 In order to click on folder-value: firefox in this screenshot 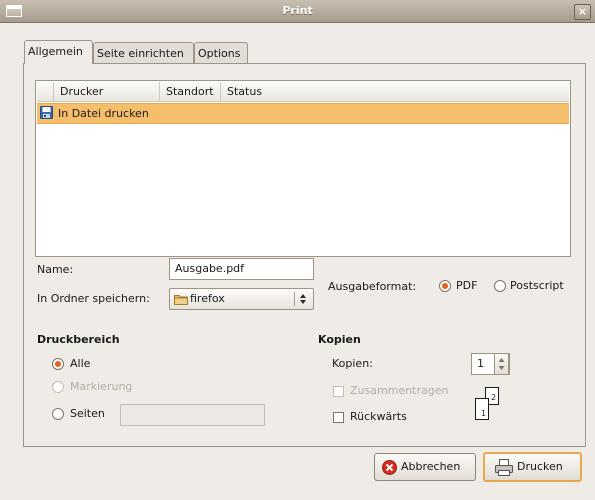, I will do `click(207, 298)`.